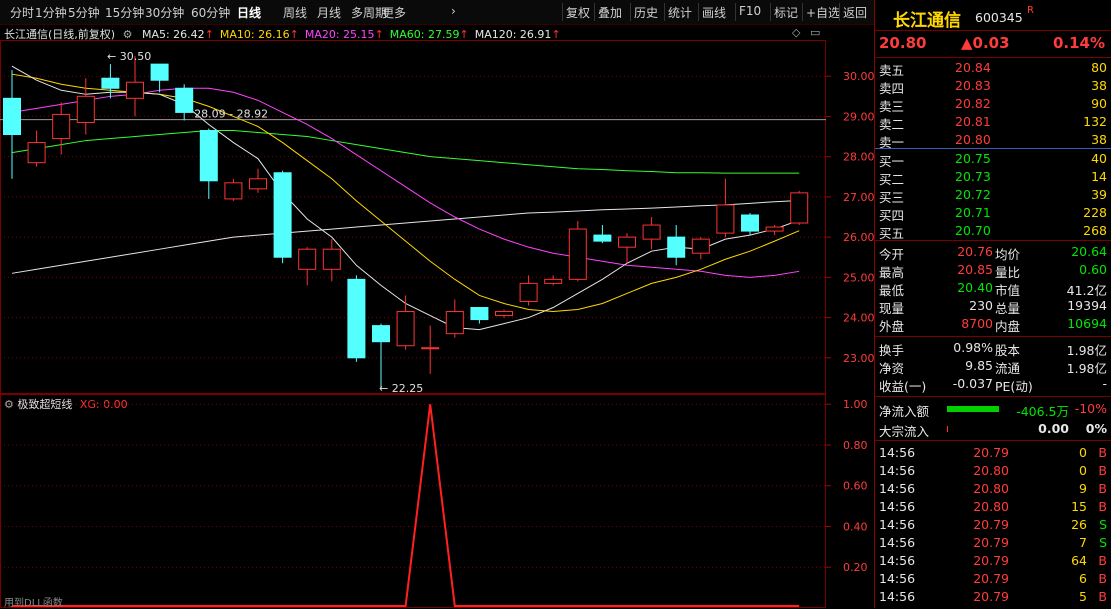  I want to click on bid-row-5: 买五 20.70 268, so click(993, 231).